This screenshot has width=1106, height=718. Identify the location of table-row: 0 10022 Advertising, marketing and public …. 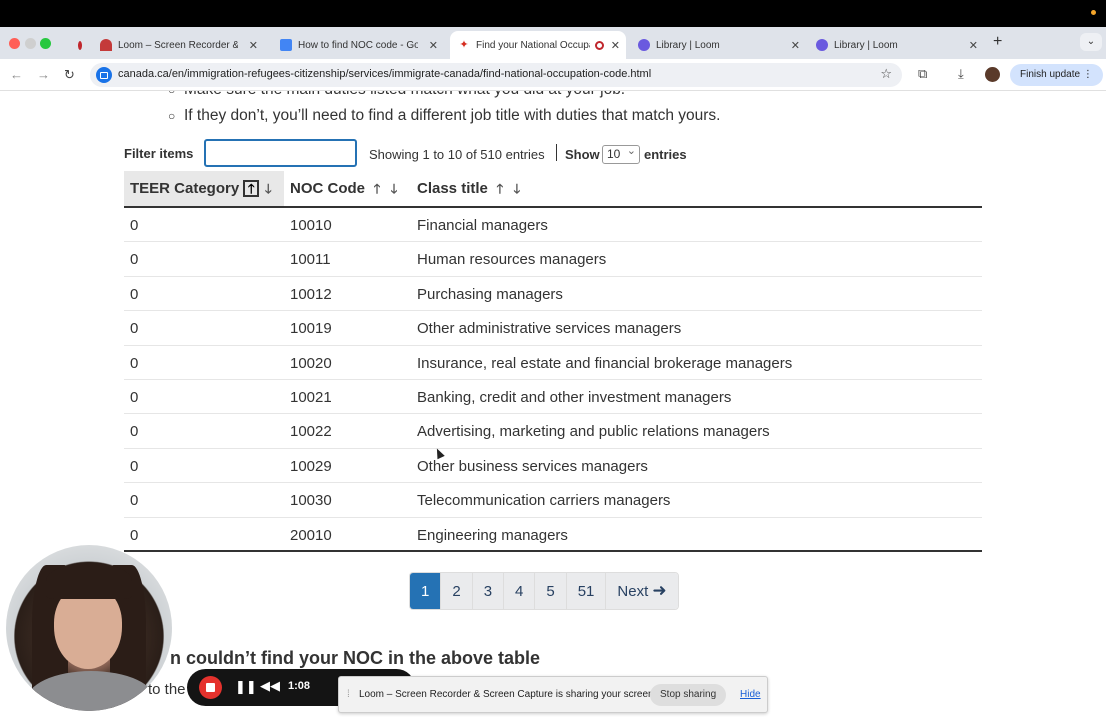
(553, 431).